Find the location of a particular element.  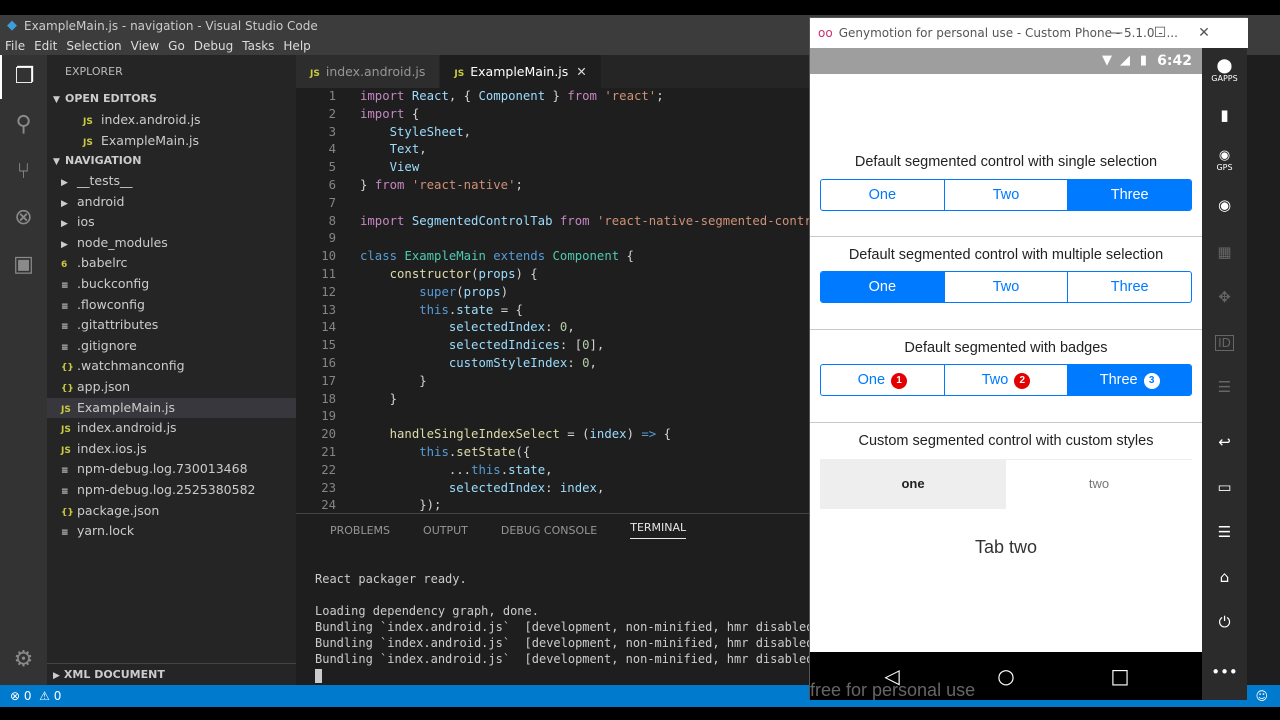

file-tree-item: ≡ npm-debug.log.730013468 is located at coordinates (171, 469).